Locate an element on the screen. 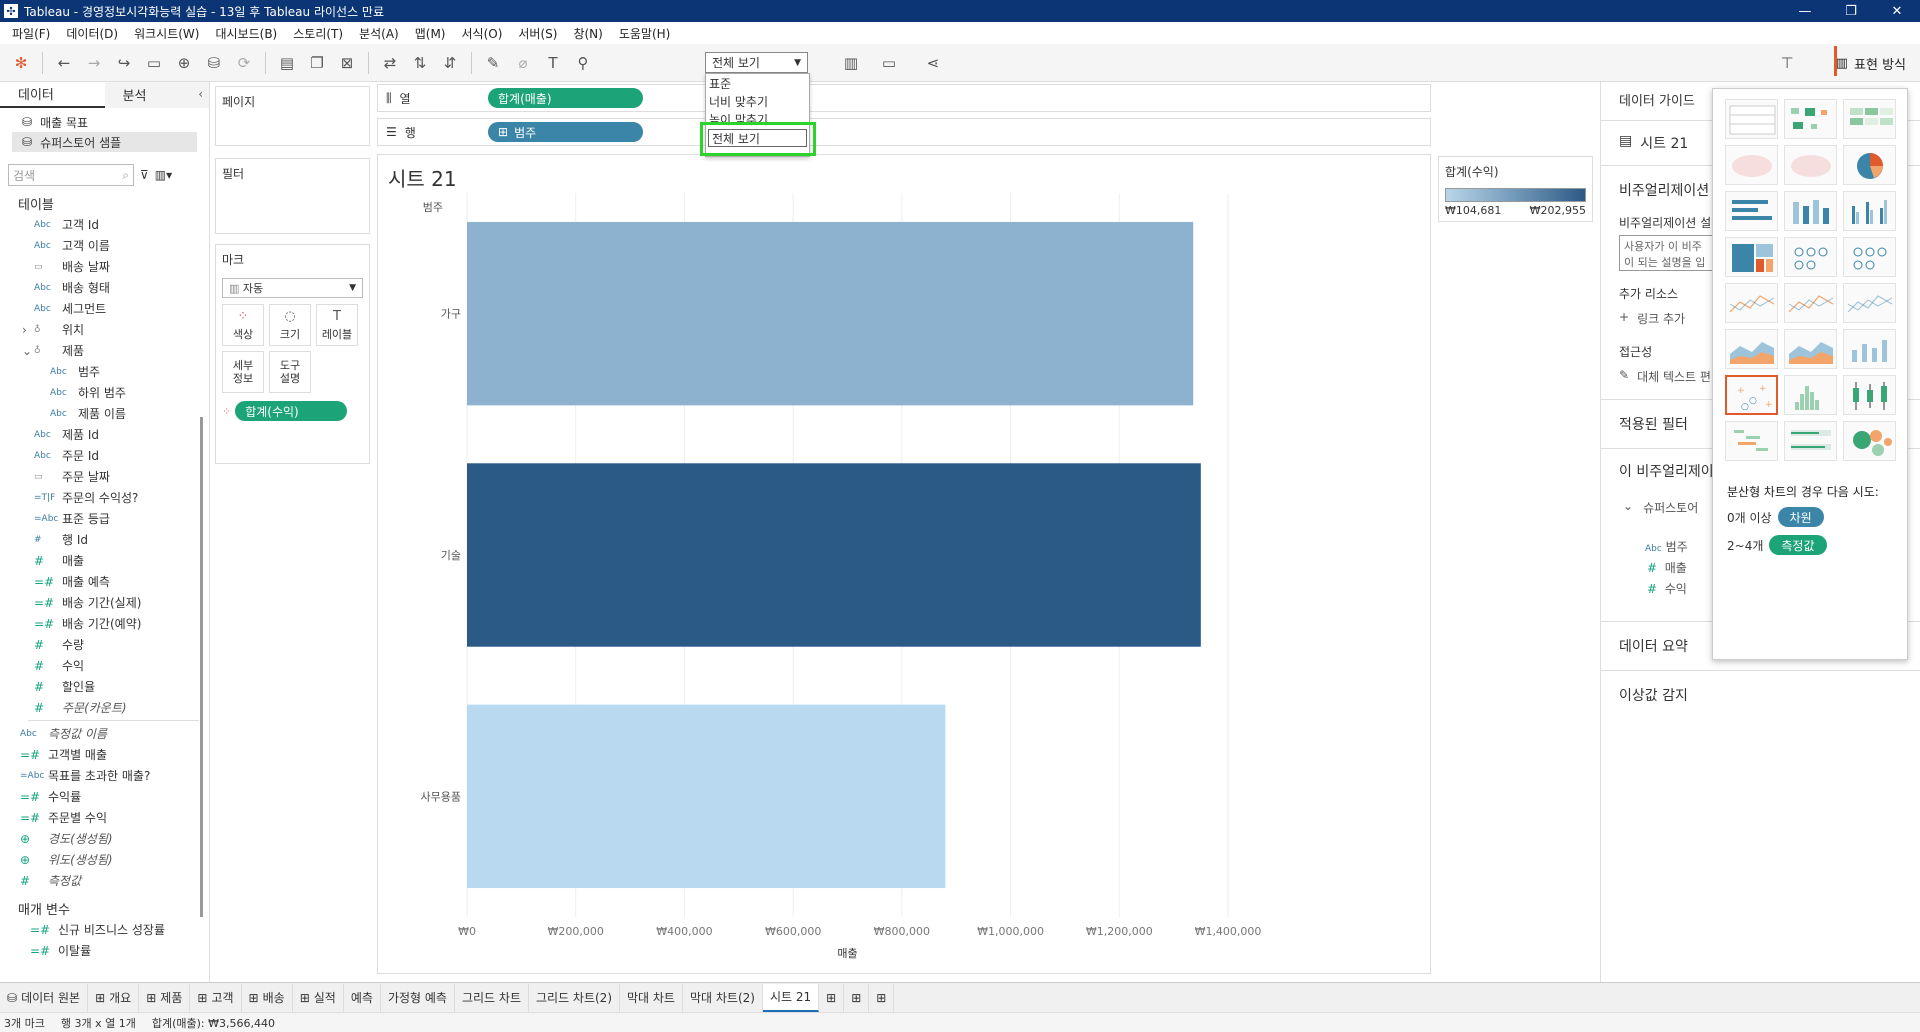 This screenshot has width=1920, height=1032. menu-item: 서식(O) is located at coordinates (482, 33).